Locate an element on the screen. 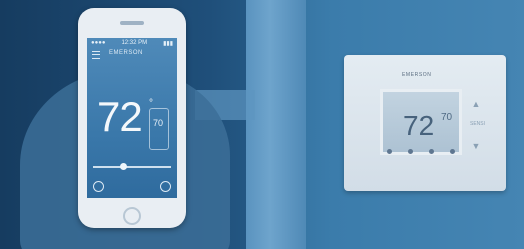  thermostat-brand: EMERSON is located at coordinates (417, 75).